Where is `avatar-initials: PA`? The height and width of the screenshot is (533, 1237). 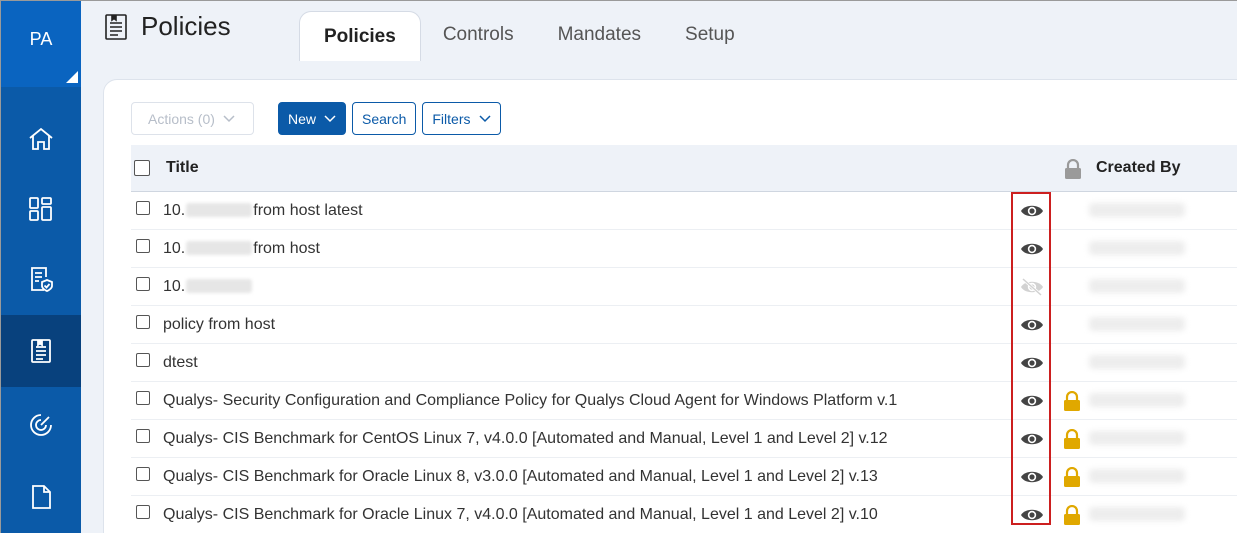 avatar-initials: PA is located at coordinates (41, 38).